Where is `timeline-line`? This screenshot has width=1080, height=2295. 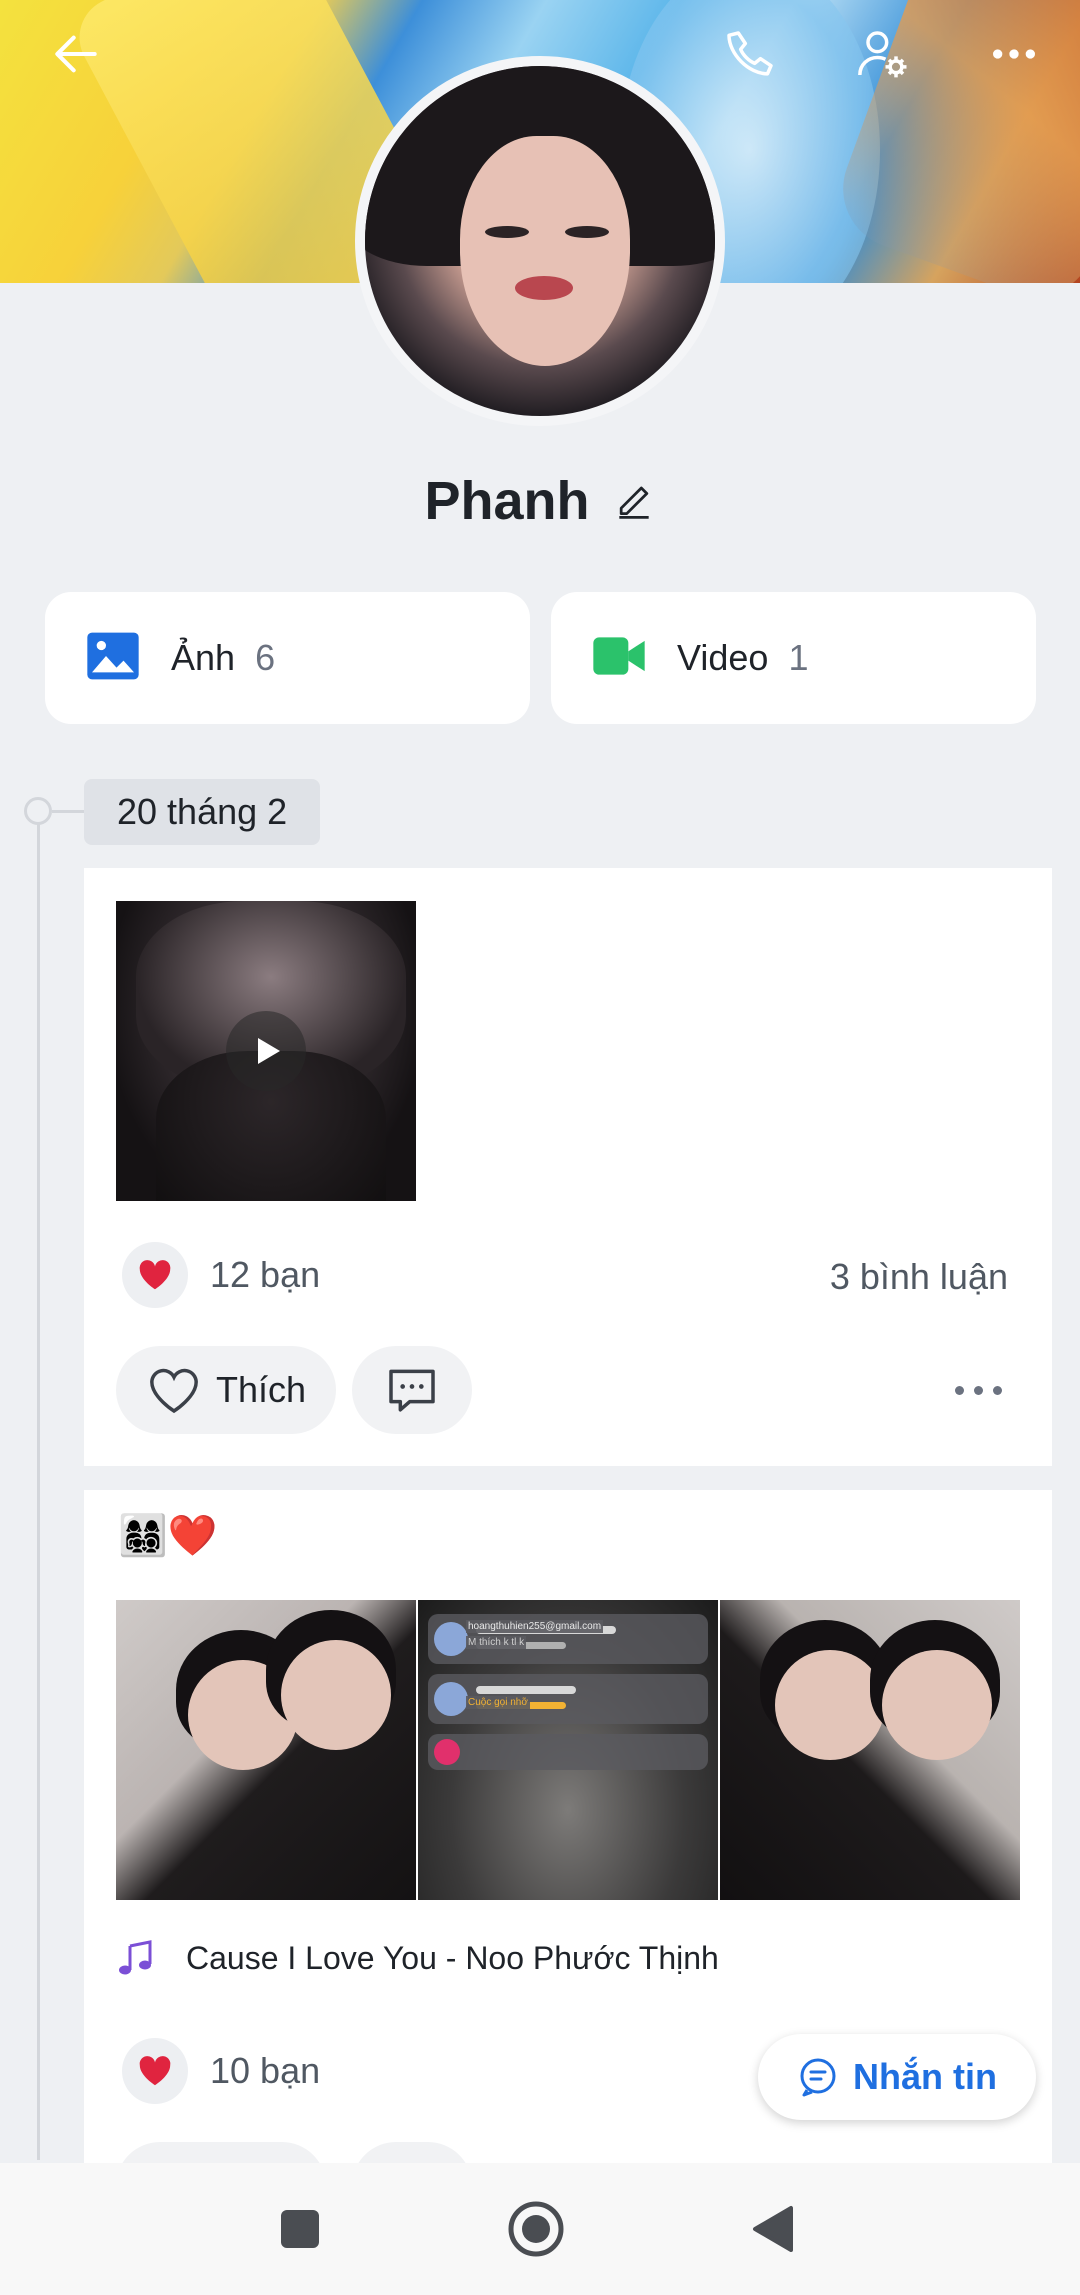
timeline-line is located at coordinates (38, 1485).